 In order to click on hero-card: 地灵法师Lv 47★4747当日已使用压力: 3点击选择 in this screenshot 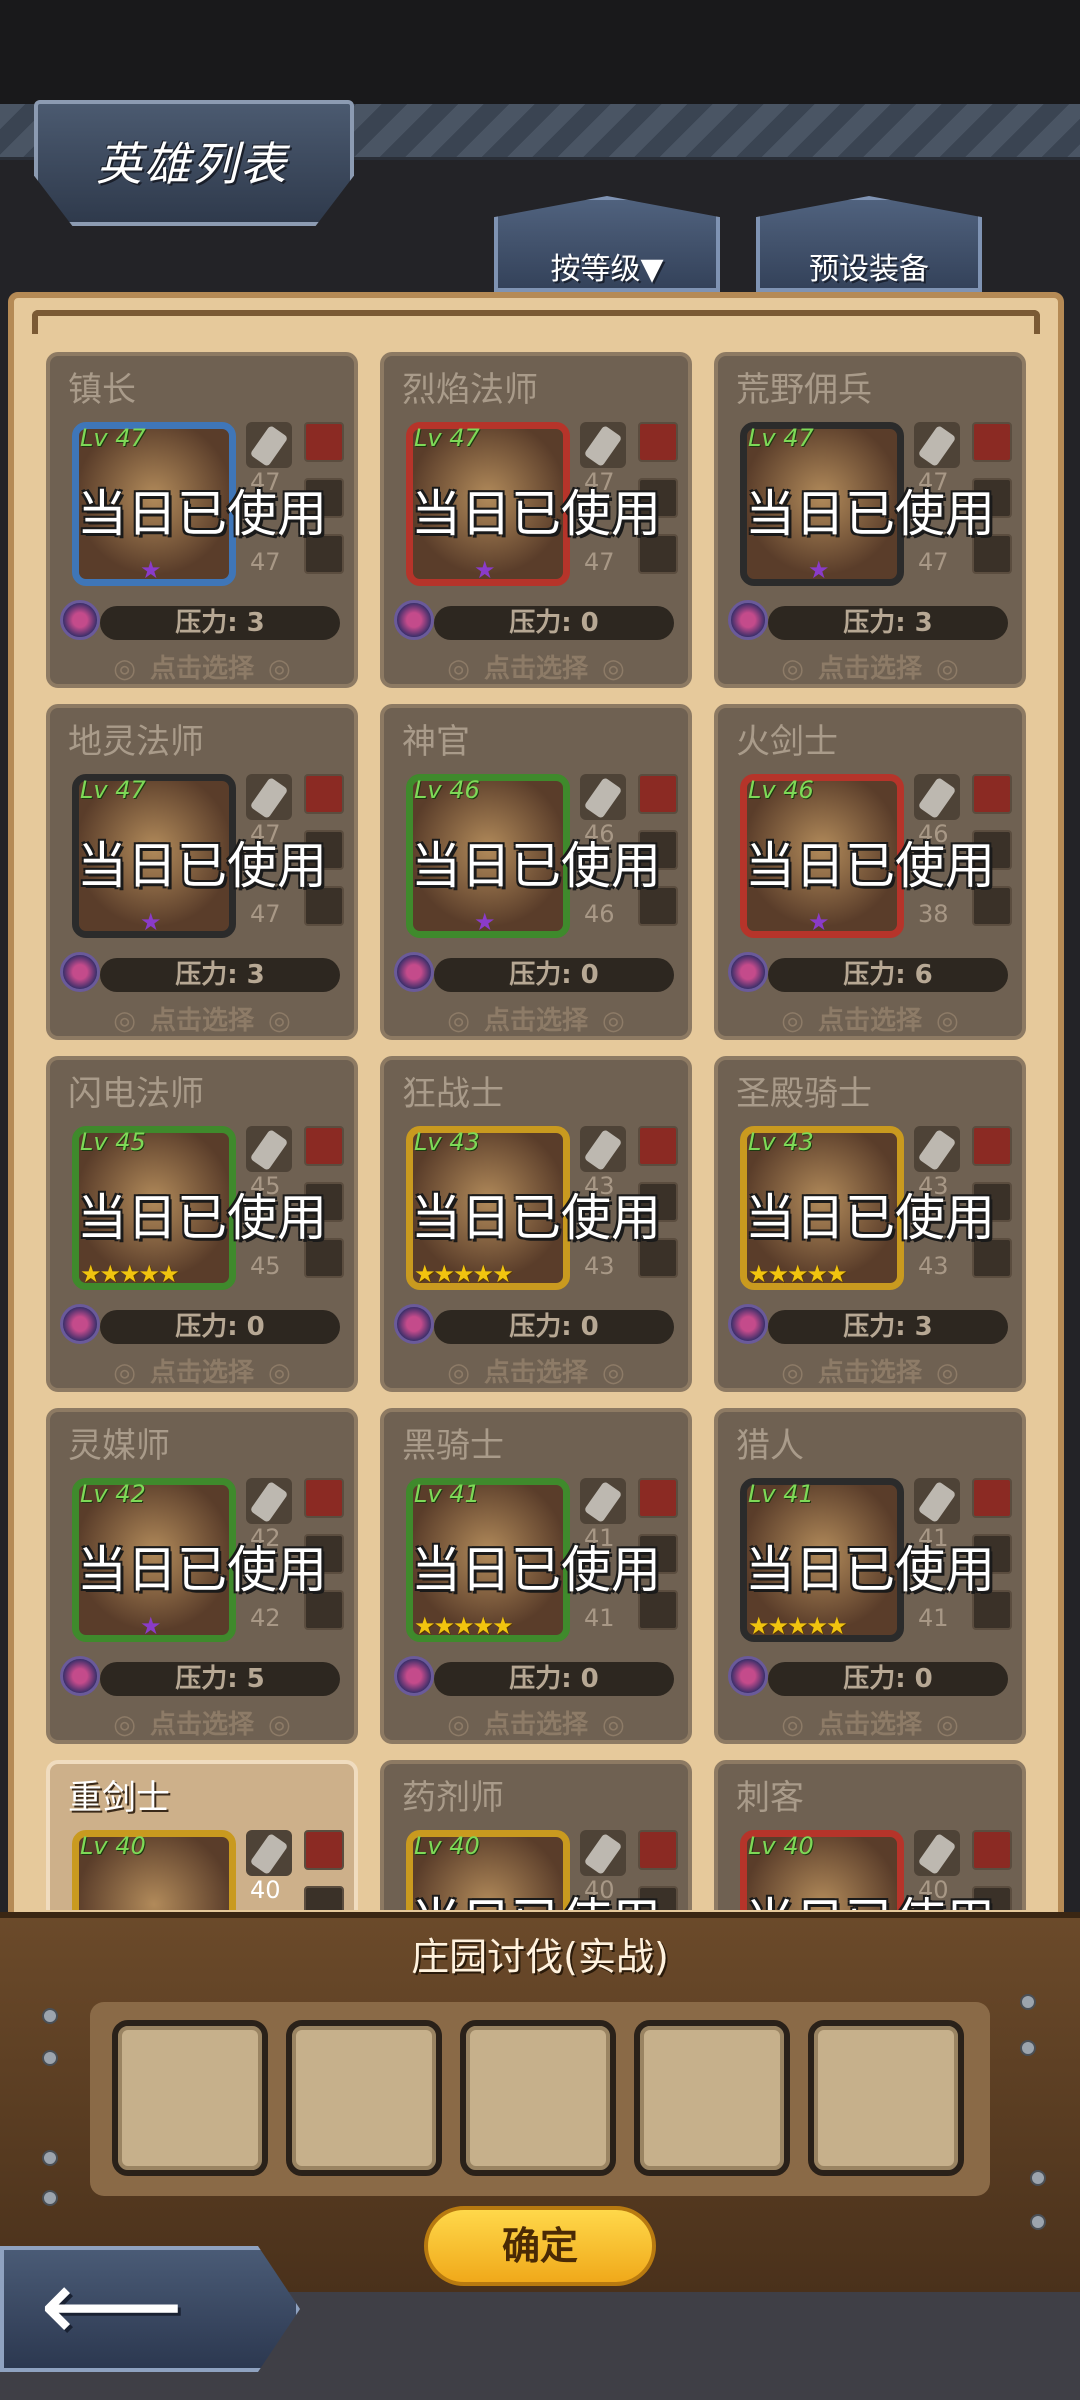, I will do `click(202, 872)`.